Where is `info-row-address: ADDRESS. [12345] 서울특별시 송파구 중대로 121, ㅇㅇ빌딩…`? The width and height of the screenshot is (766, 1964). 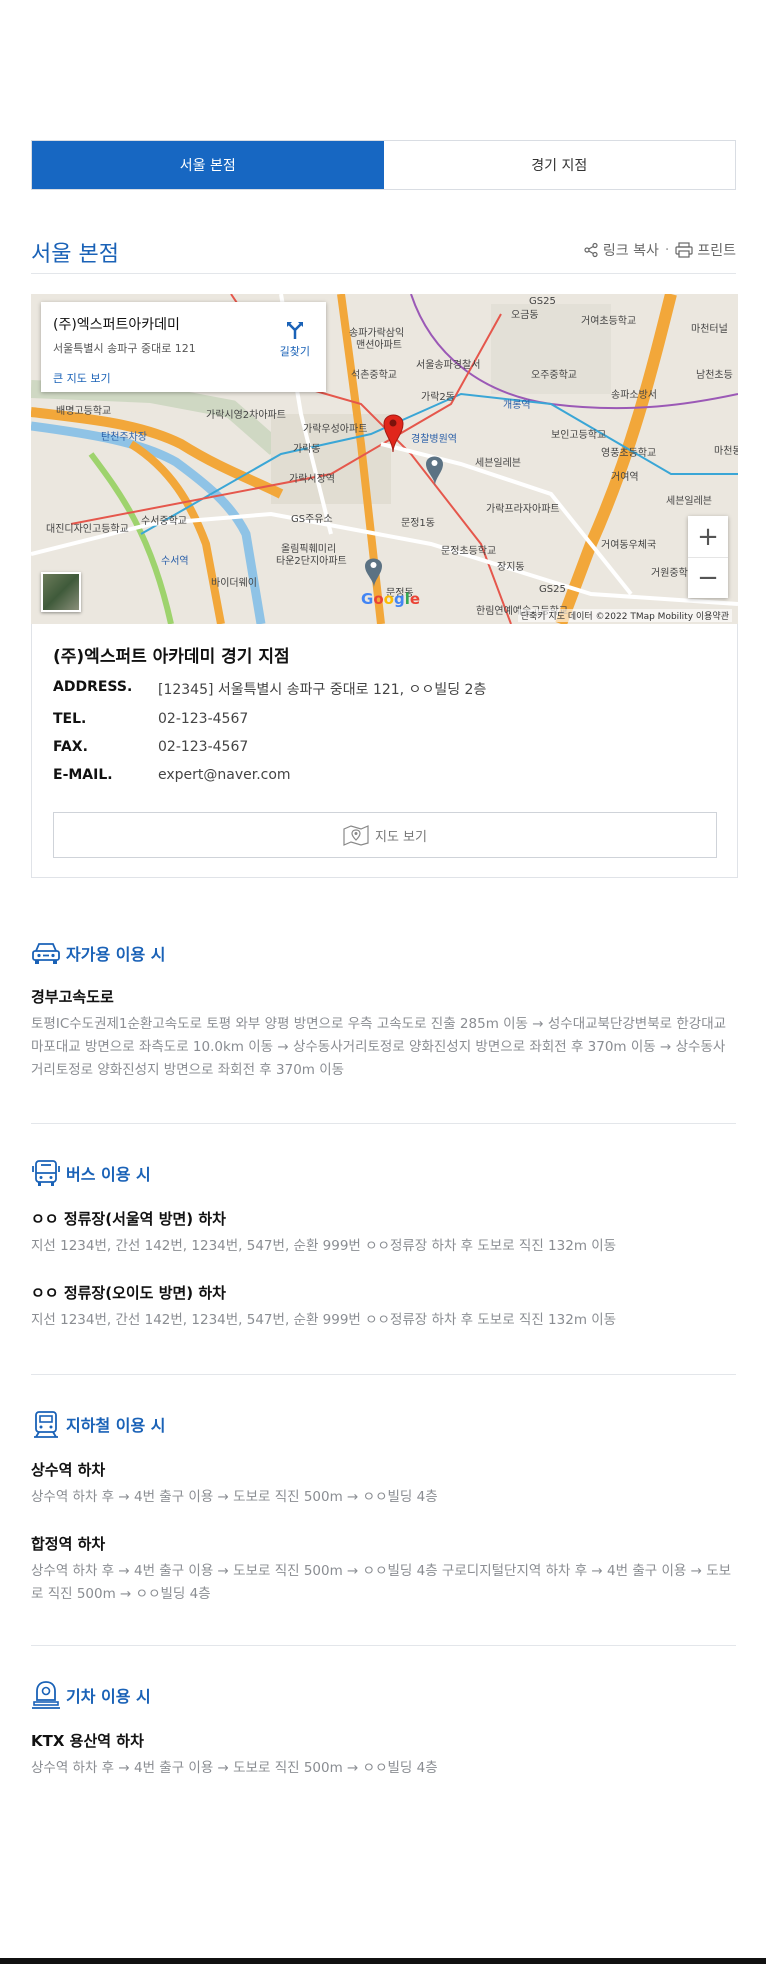 info-row-address: ADDRESS. [12345] 서울특별시 송파구 중대로 121, ㅇㅇ빌딩… is located at coordinates (384, 689).